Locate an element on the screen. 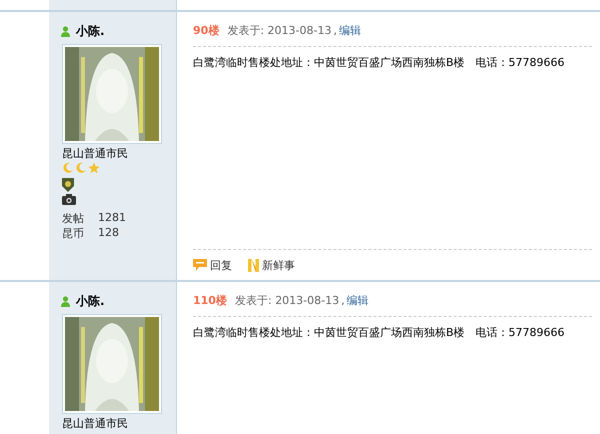 The image size is (600, 434). floor-number: 110楼 is located at coordinates (210, 300).